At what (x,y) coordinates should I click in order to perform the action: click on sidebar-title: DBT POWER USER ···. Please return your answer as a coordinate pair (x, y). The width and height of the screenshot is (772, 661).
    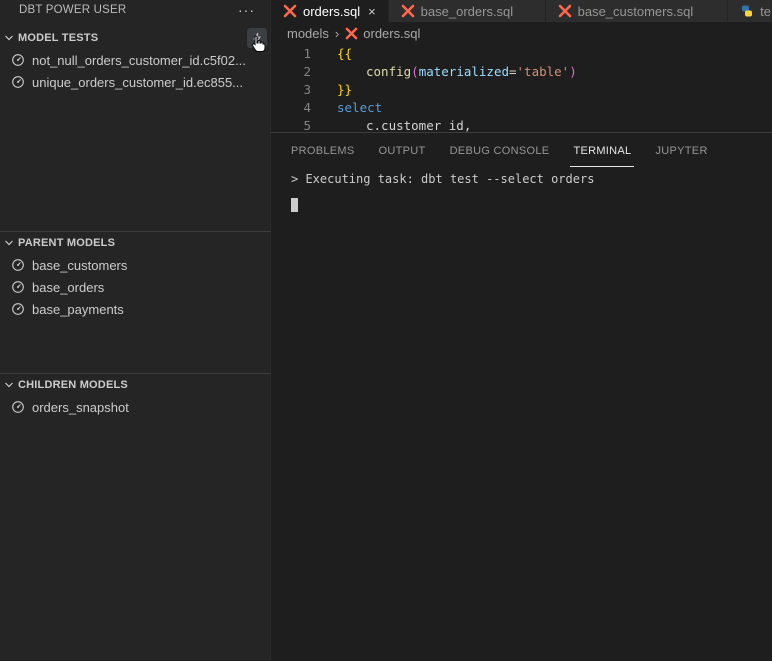
    Looking at the image, I should click on (135, 10).